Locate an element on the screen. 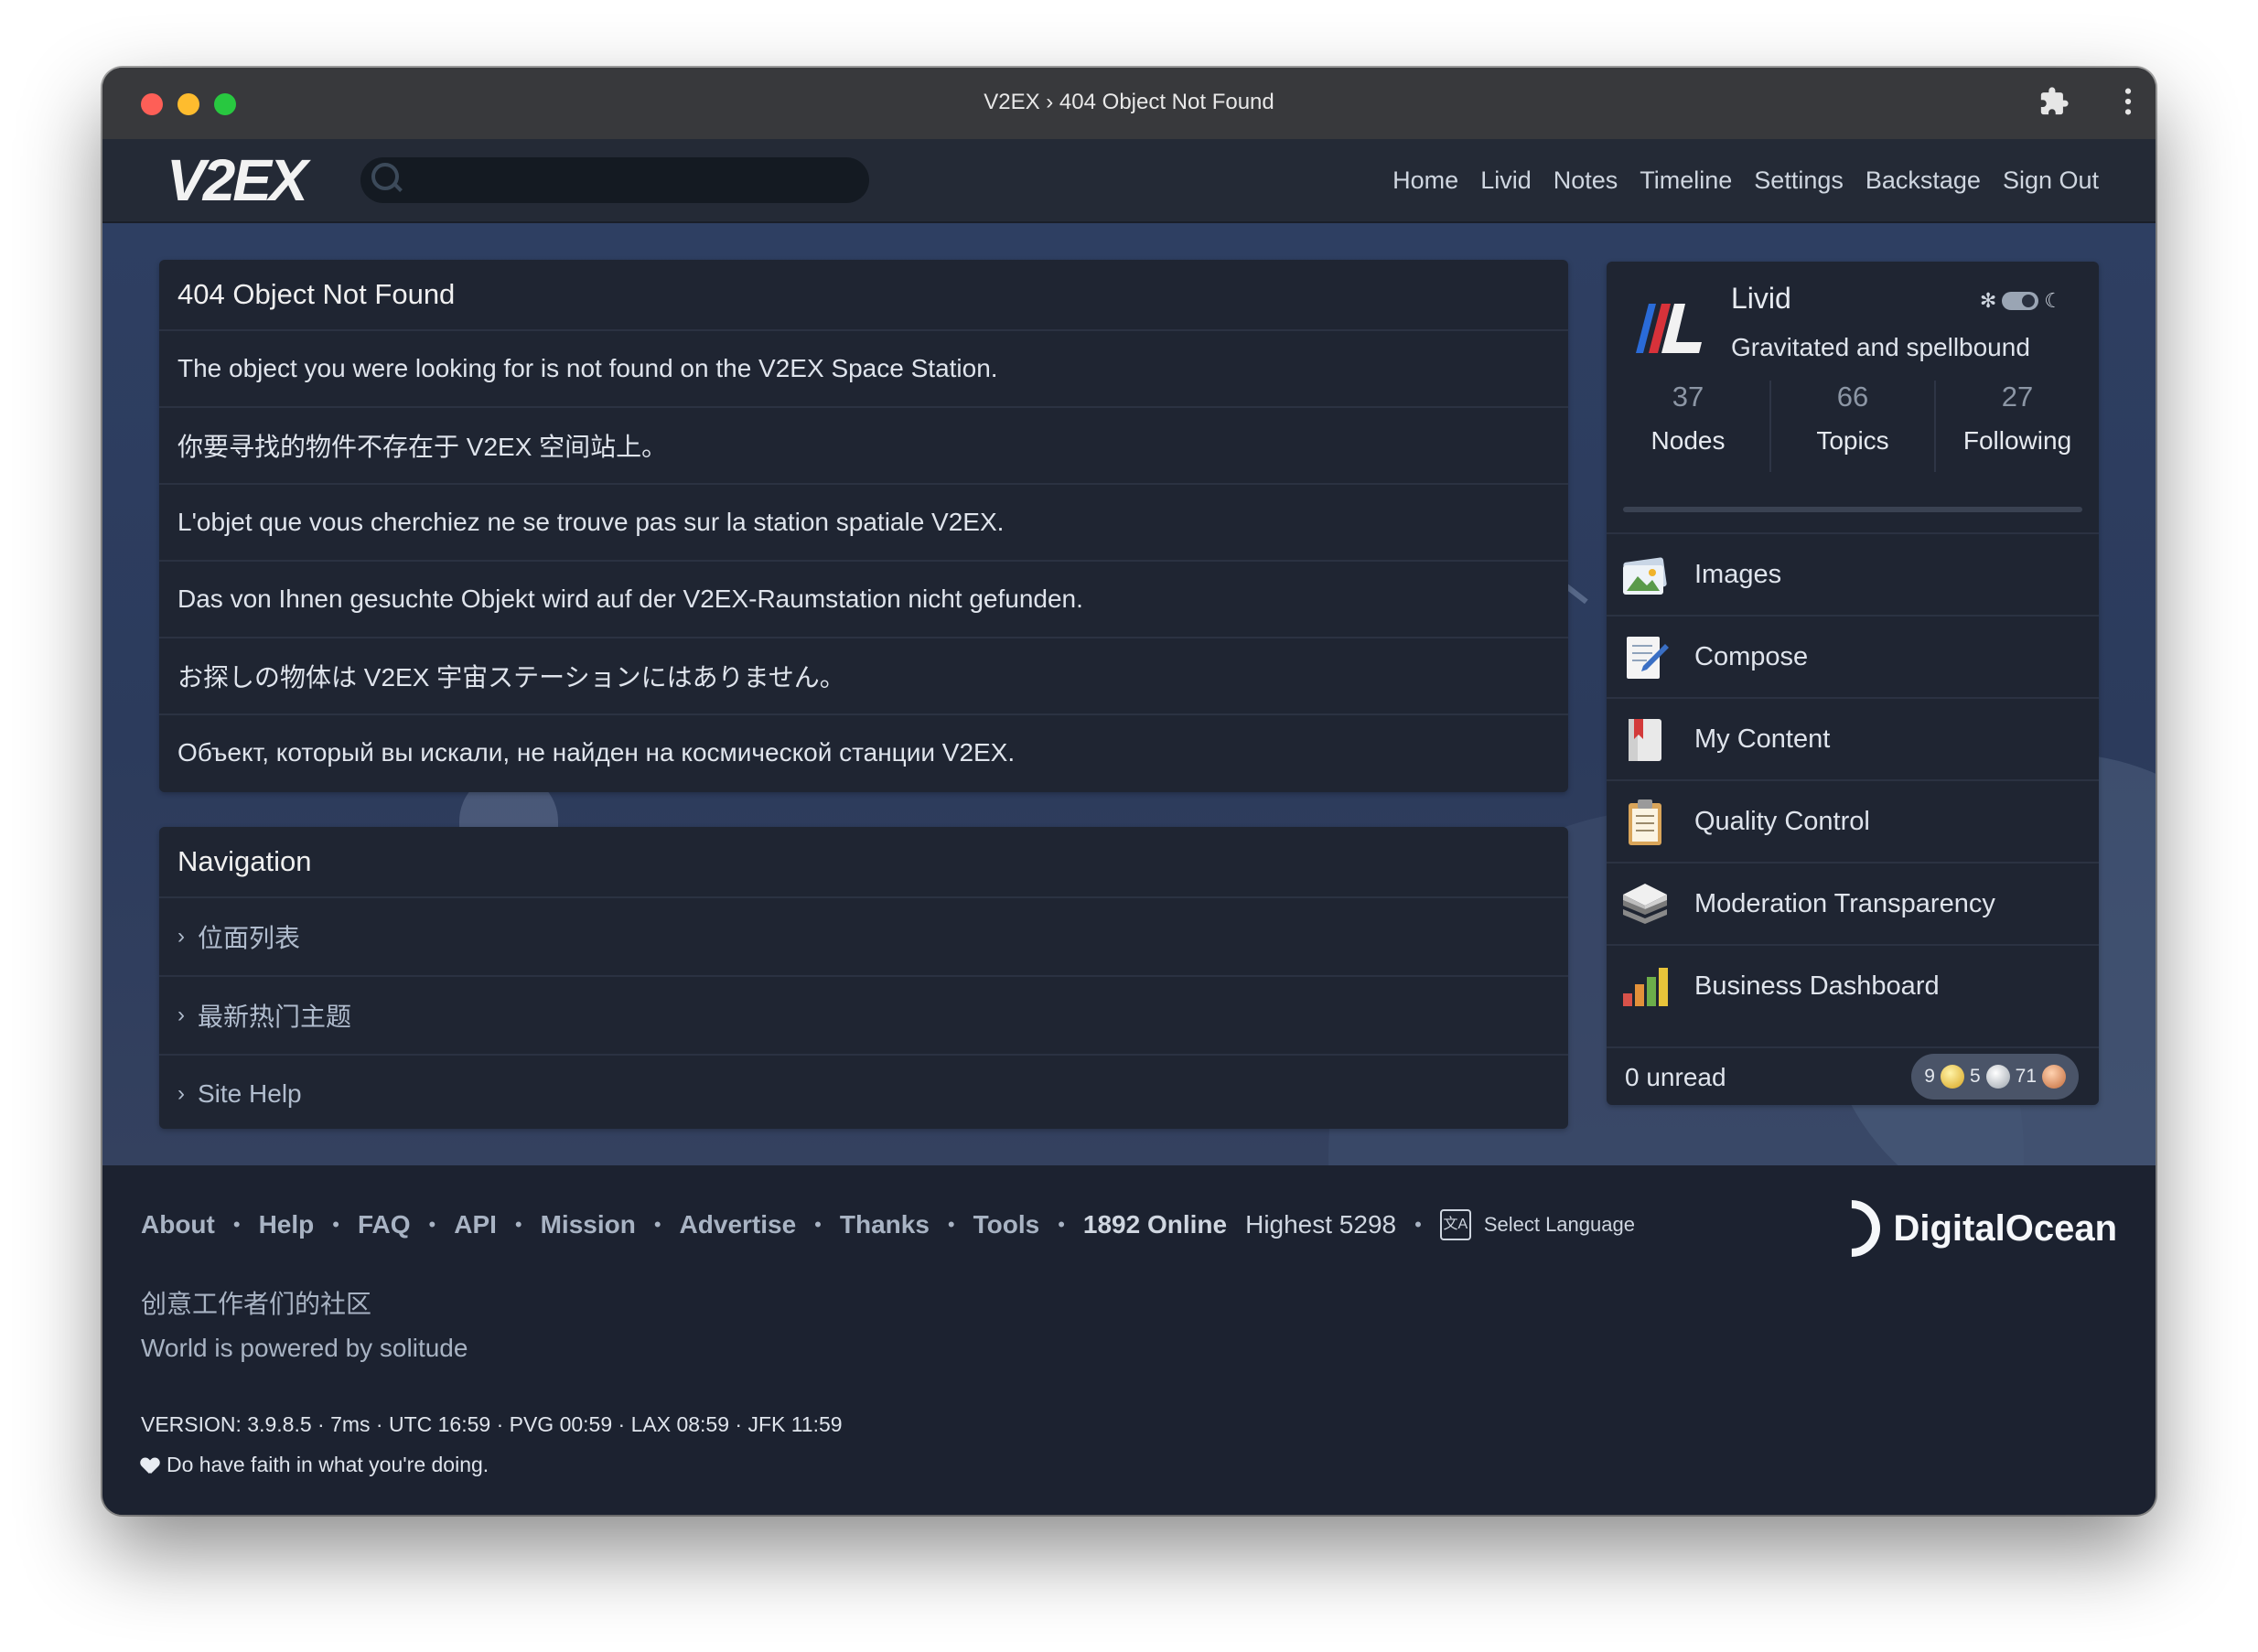  slogan-chinese: 创意工作者们的社区 is located at coordinates (256, 1304).